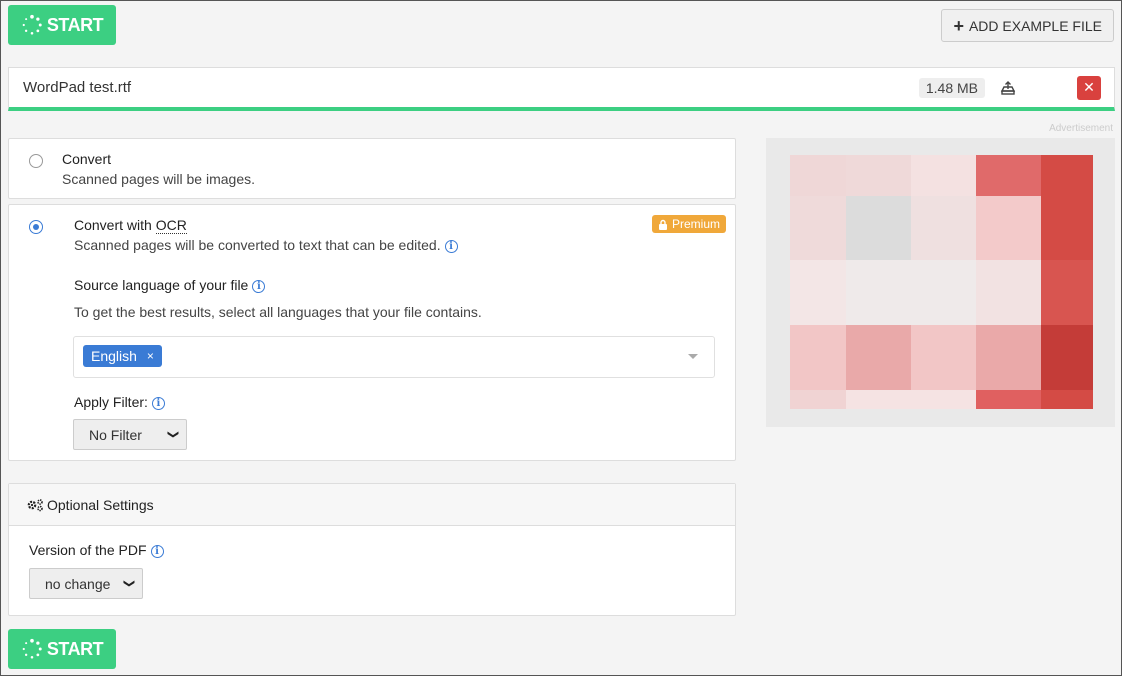 Image resolution: width=1122 pixels, height=676 pixels. I want to click on source-language-label: Source language of your file i, so click(170, 285).